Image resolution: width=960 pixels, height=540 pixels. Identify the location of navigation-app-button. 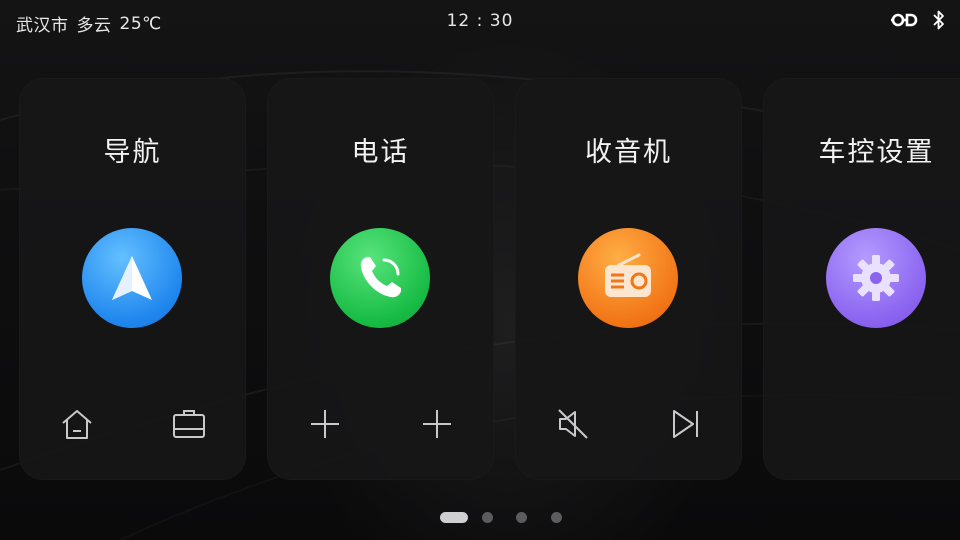
(132, 278).